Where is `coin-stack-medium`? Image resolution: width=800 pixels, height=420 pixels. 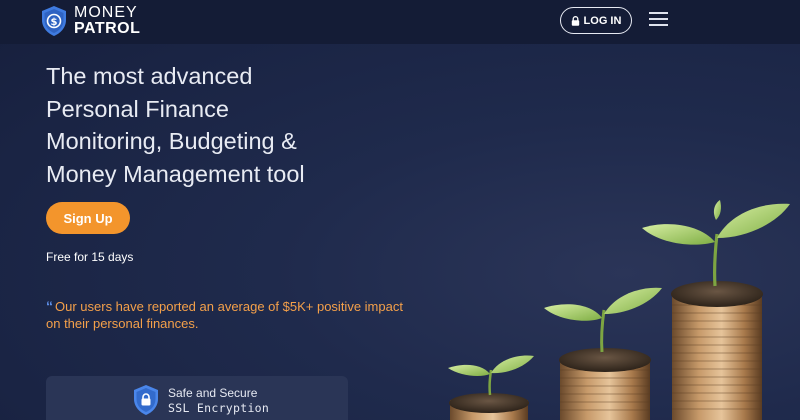 coin-stack-medium is located at coordinates (603, 353).